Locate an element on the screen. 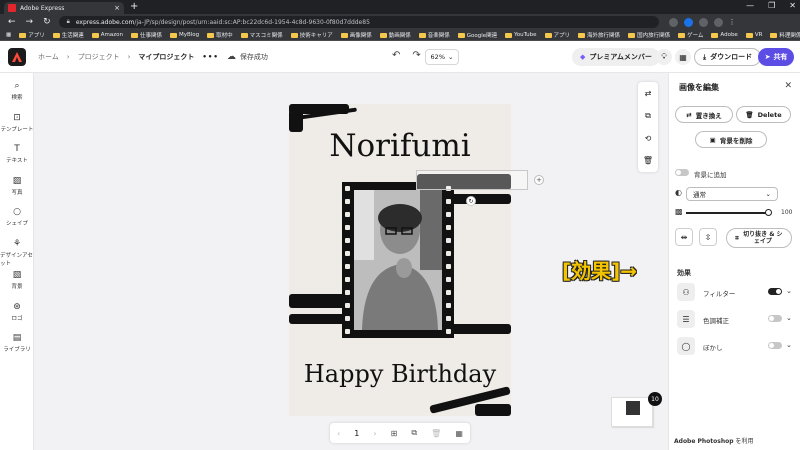  bookmark-item: 音楽関係 is located at coordinates (434, 35).